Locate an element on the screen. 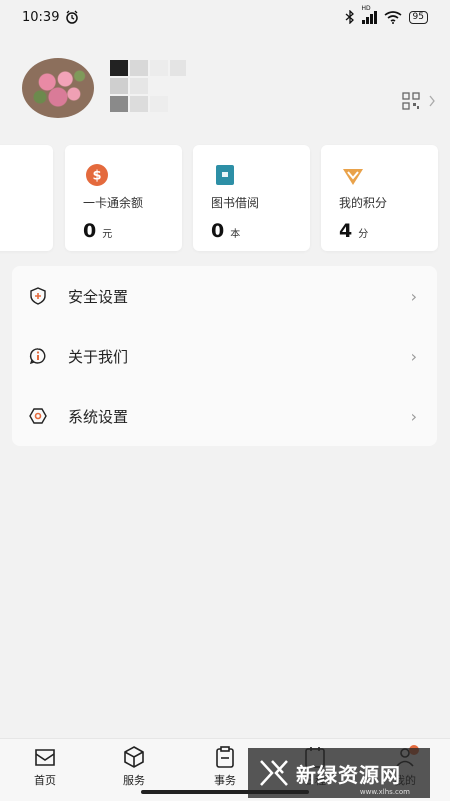  watermark-text: 新绿资源网 is located at coordinates (348, 774).